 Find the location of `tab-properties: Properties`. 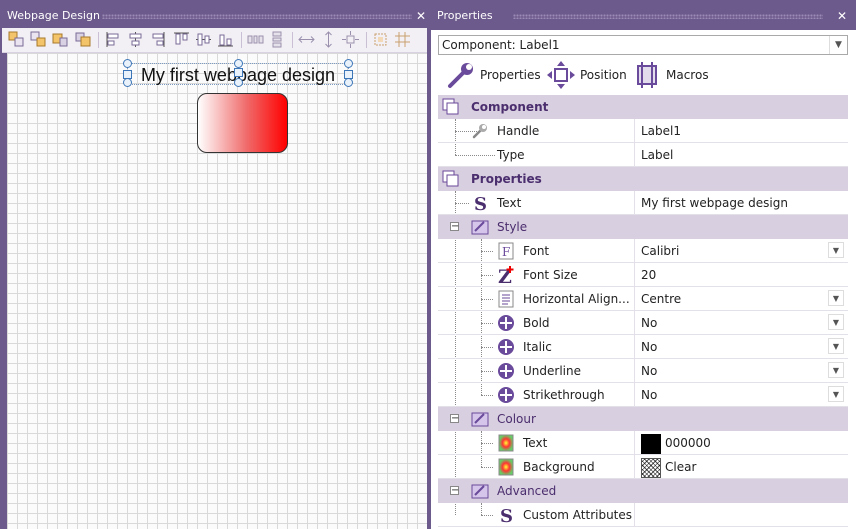

tab-properties: Properties is located at coordinates (493, 75).